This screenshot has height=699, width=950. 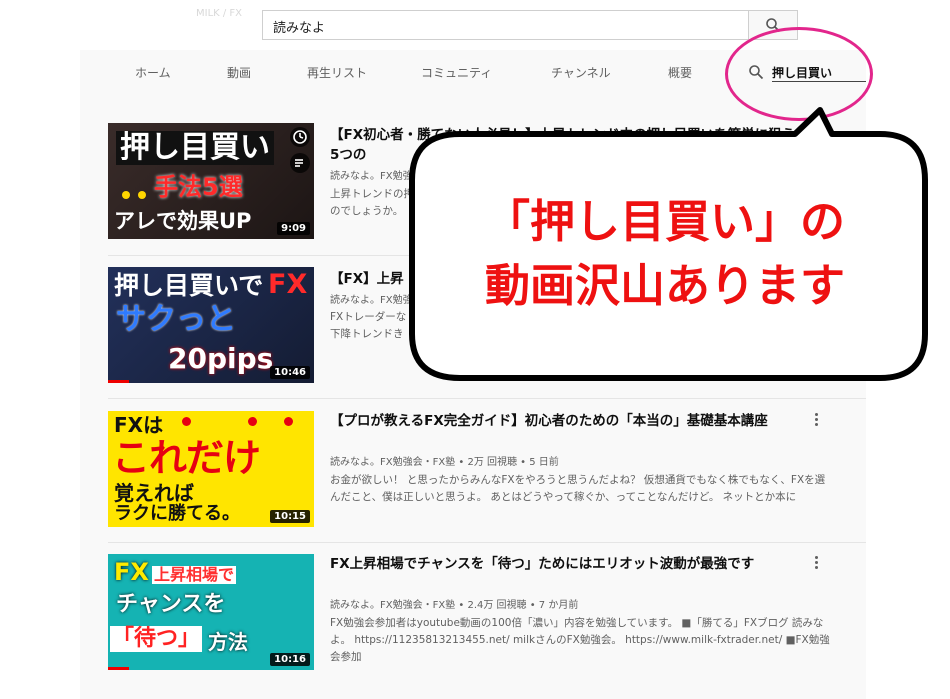 What do you see at coordinates (300, 137) in the screenshot?
I see `watch-later-icon` at bounding box center [300, 137].